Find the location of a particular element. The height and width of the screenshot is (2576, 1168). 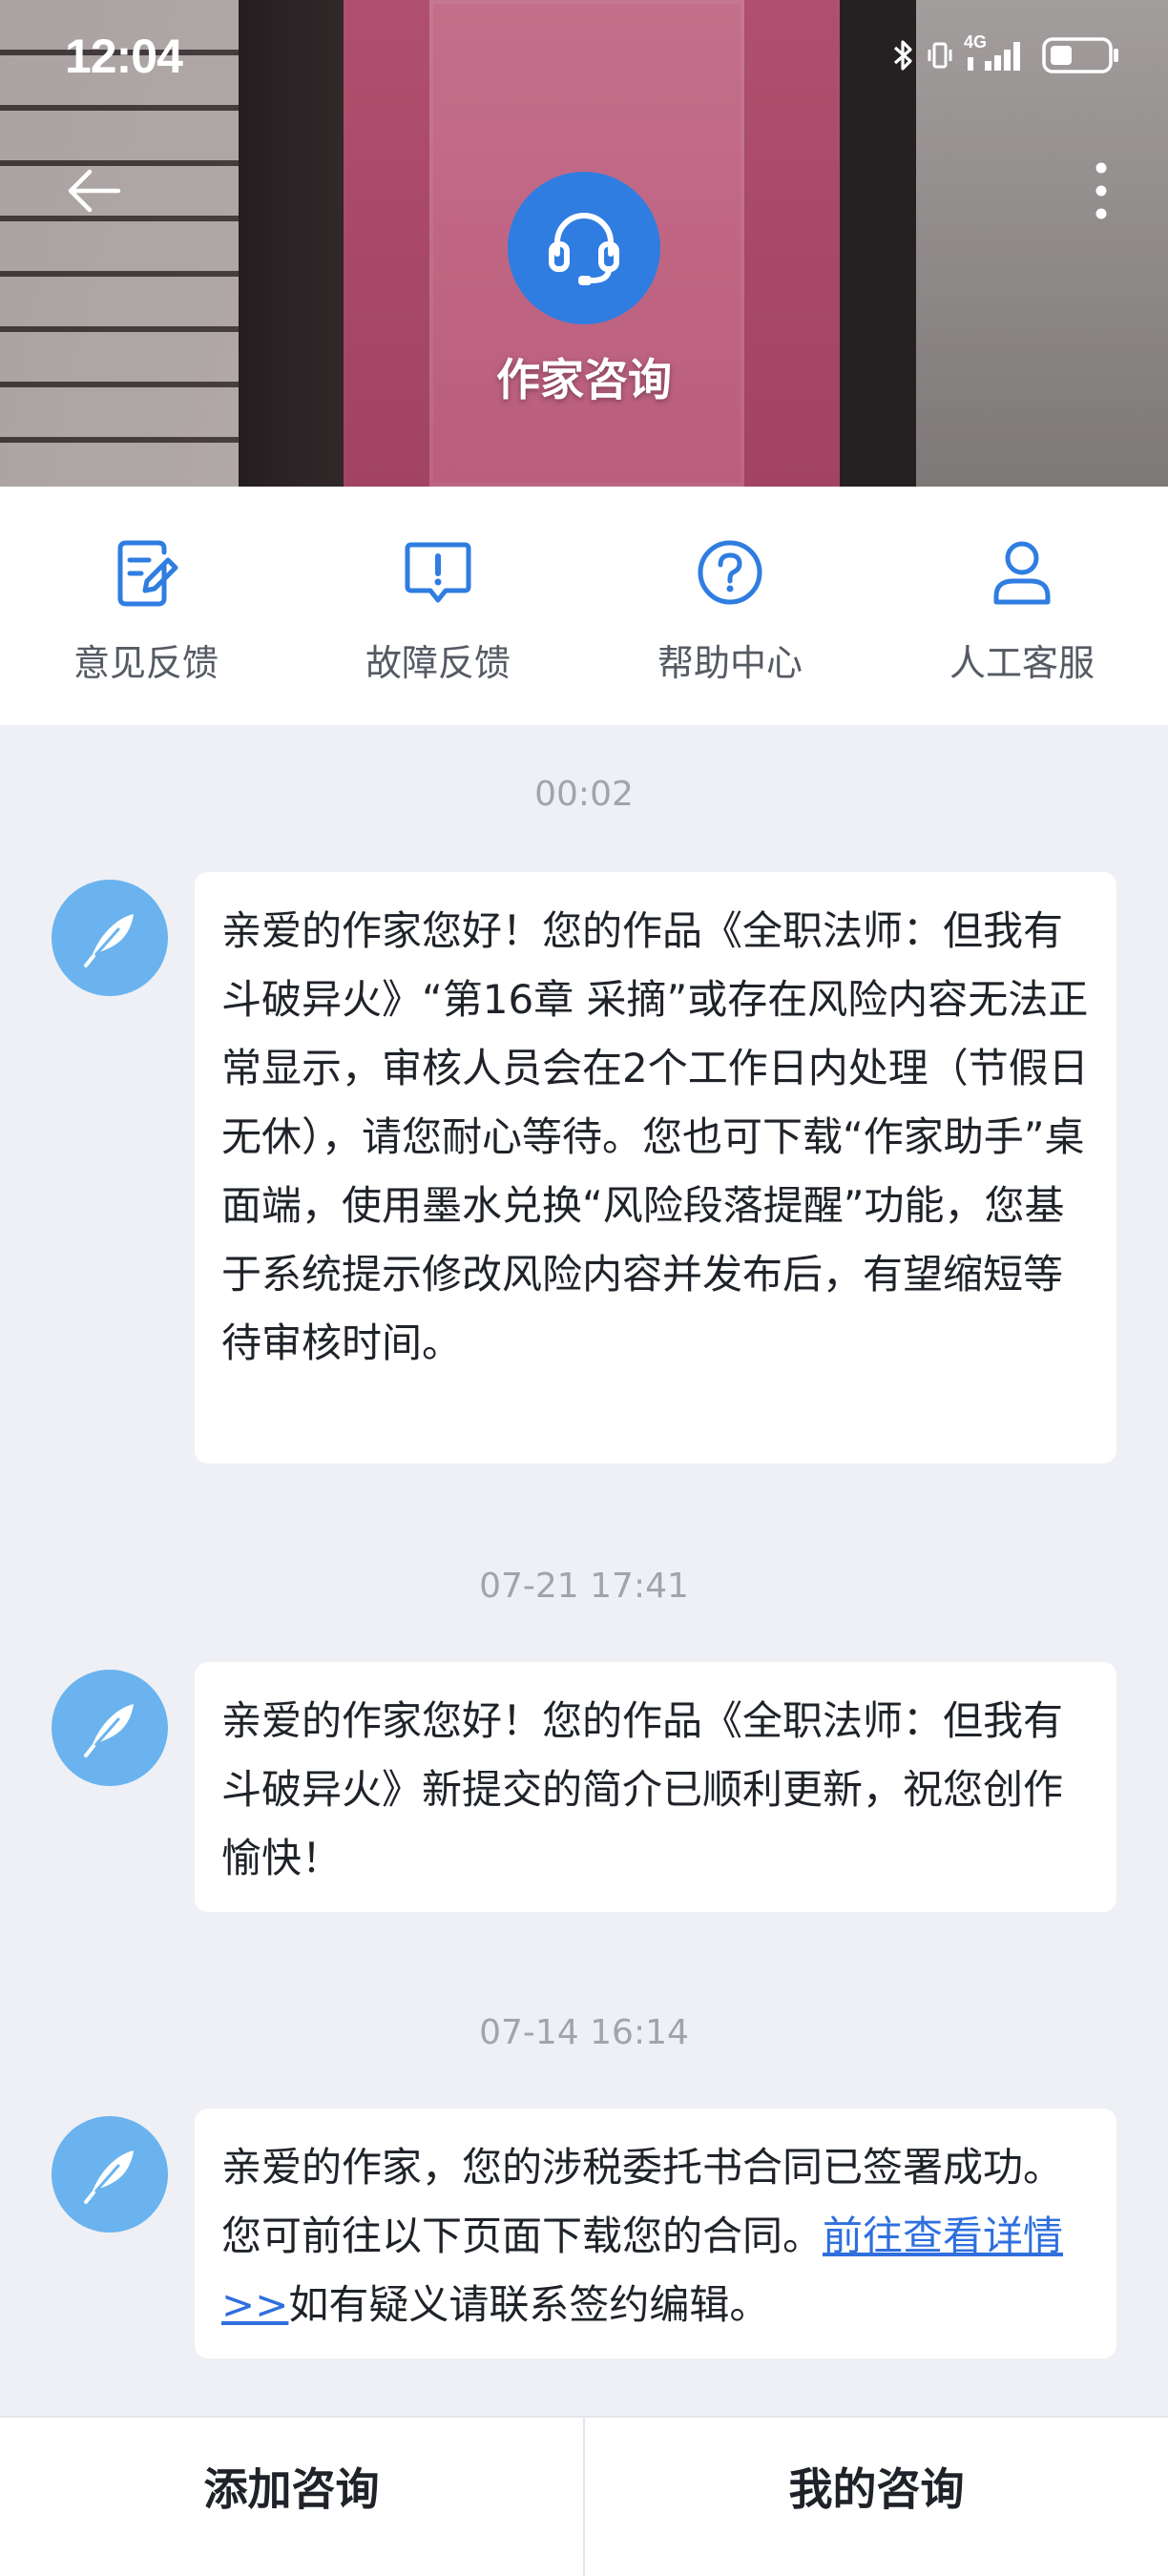

message-timestamp: 07-21 17:41 is located at coordinates (584, 1586).